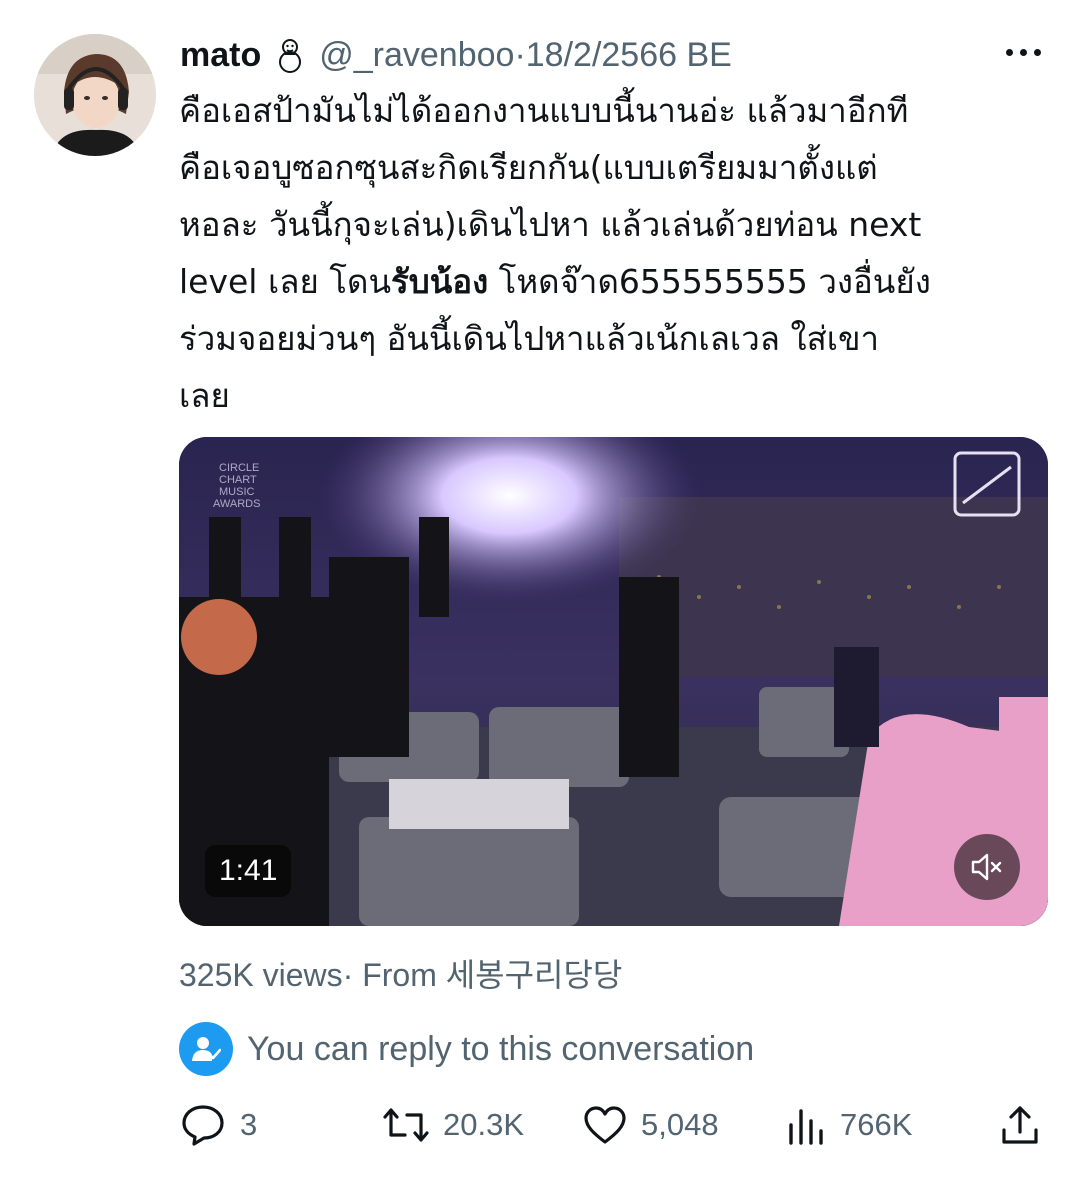 This screenshot has height=1200, width=1082. I want to click on share-icon, so click(1020, 1125).